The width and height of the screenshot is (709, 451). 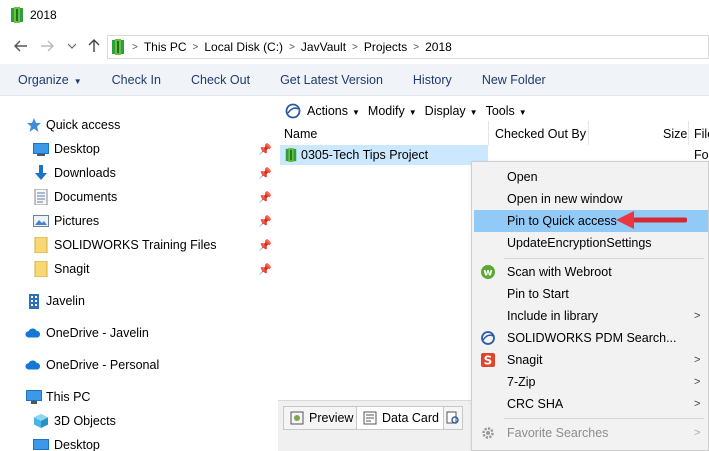 I want to click on sidebar-item-snagit: Snagit 📌, so click(x=138, y=269).